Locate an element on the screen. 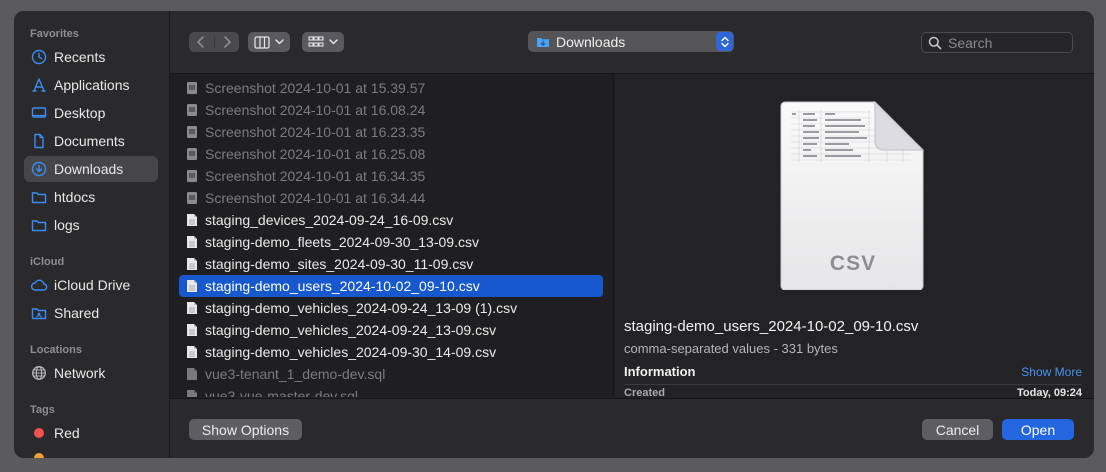 The image size is (1106, 472). sidebar-item-label: logs is located at coordinates (67, 225).